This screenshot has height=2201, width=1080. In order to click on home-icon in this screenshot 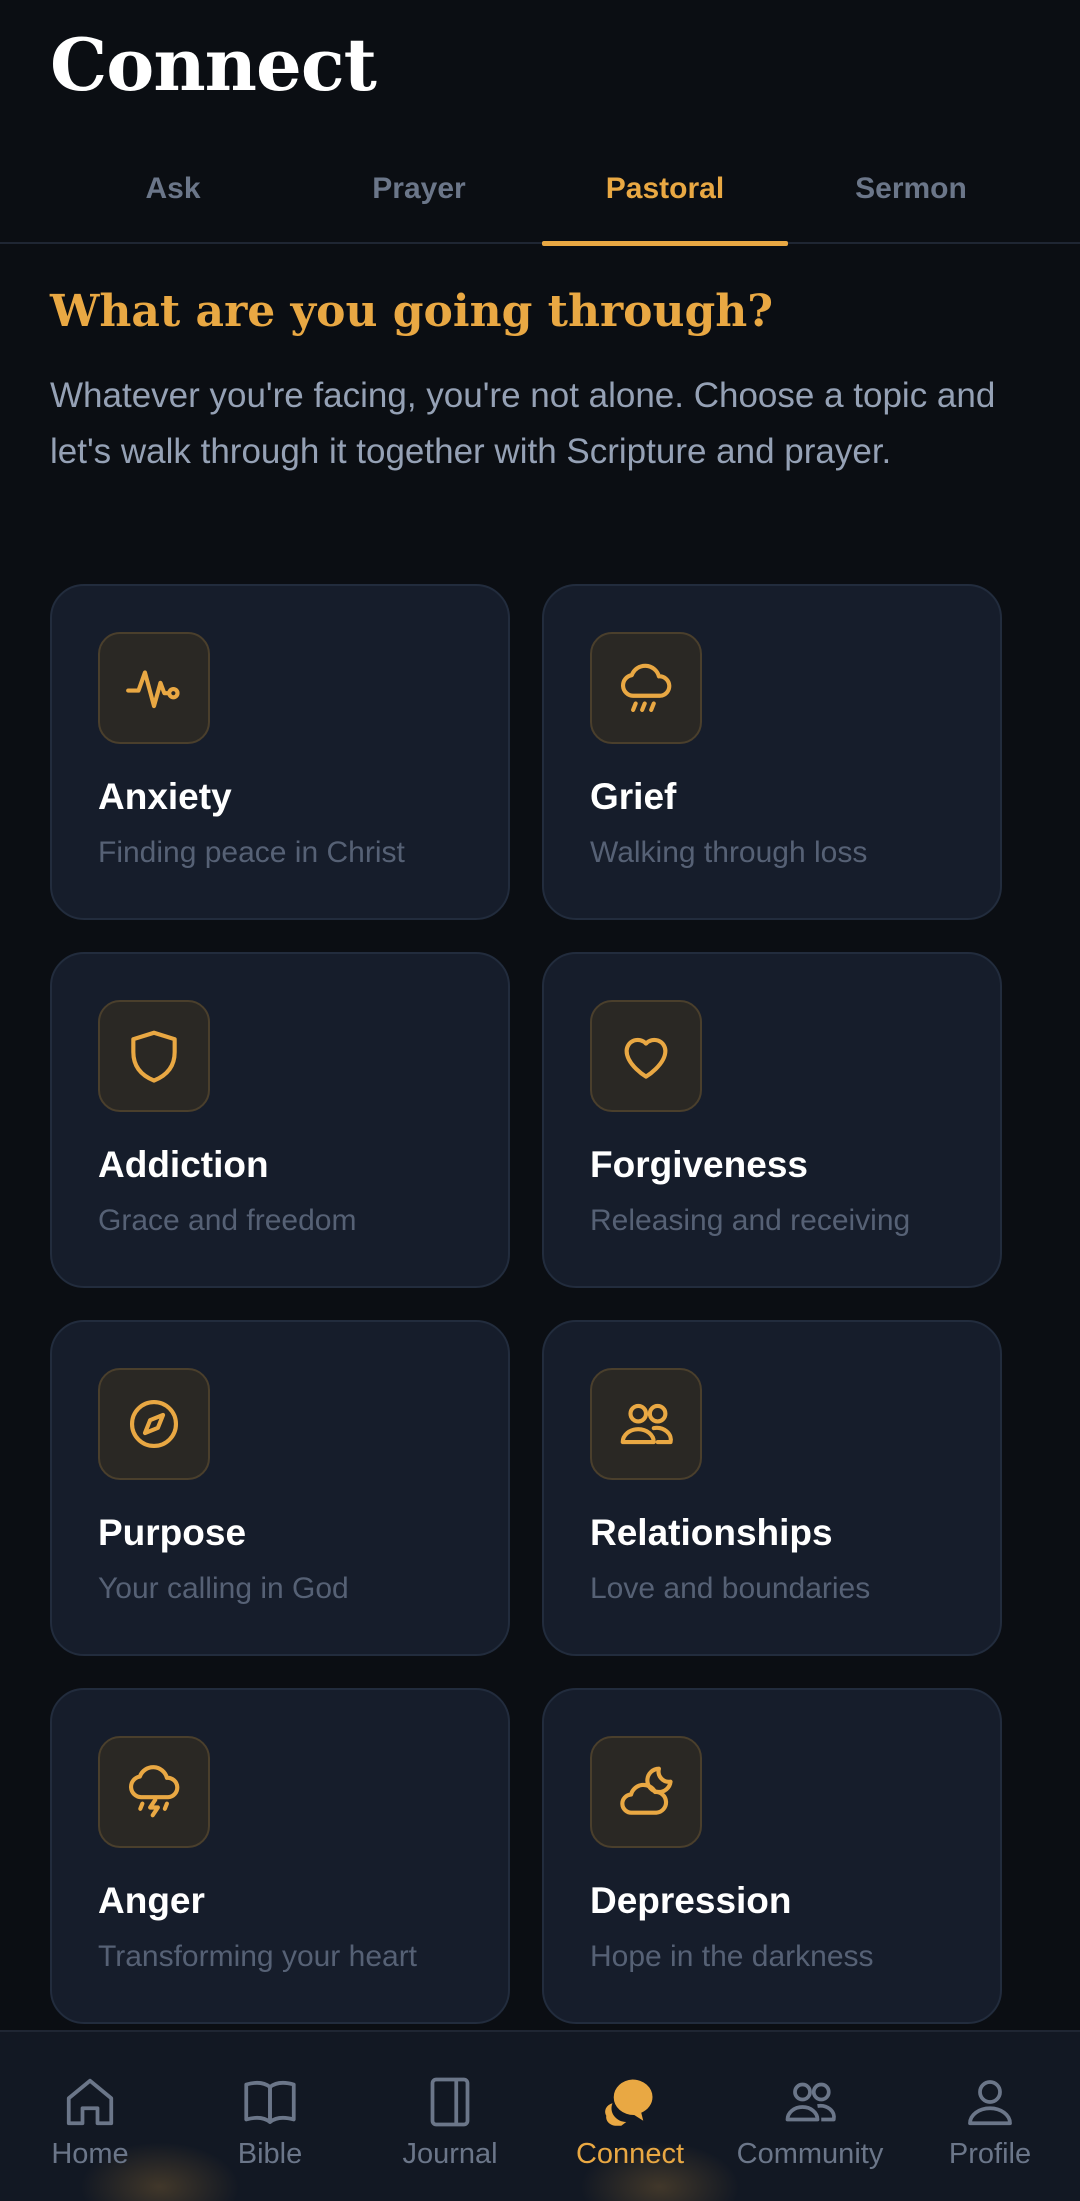, I will do `click(90, 2102)`.